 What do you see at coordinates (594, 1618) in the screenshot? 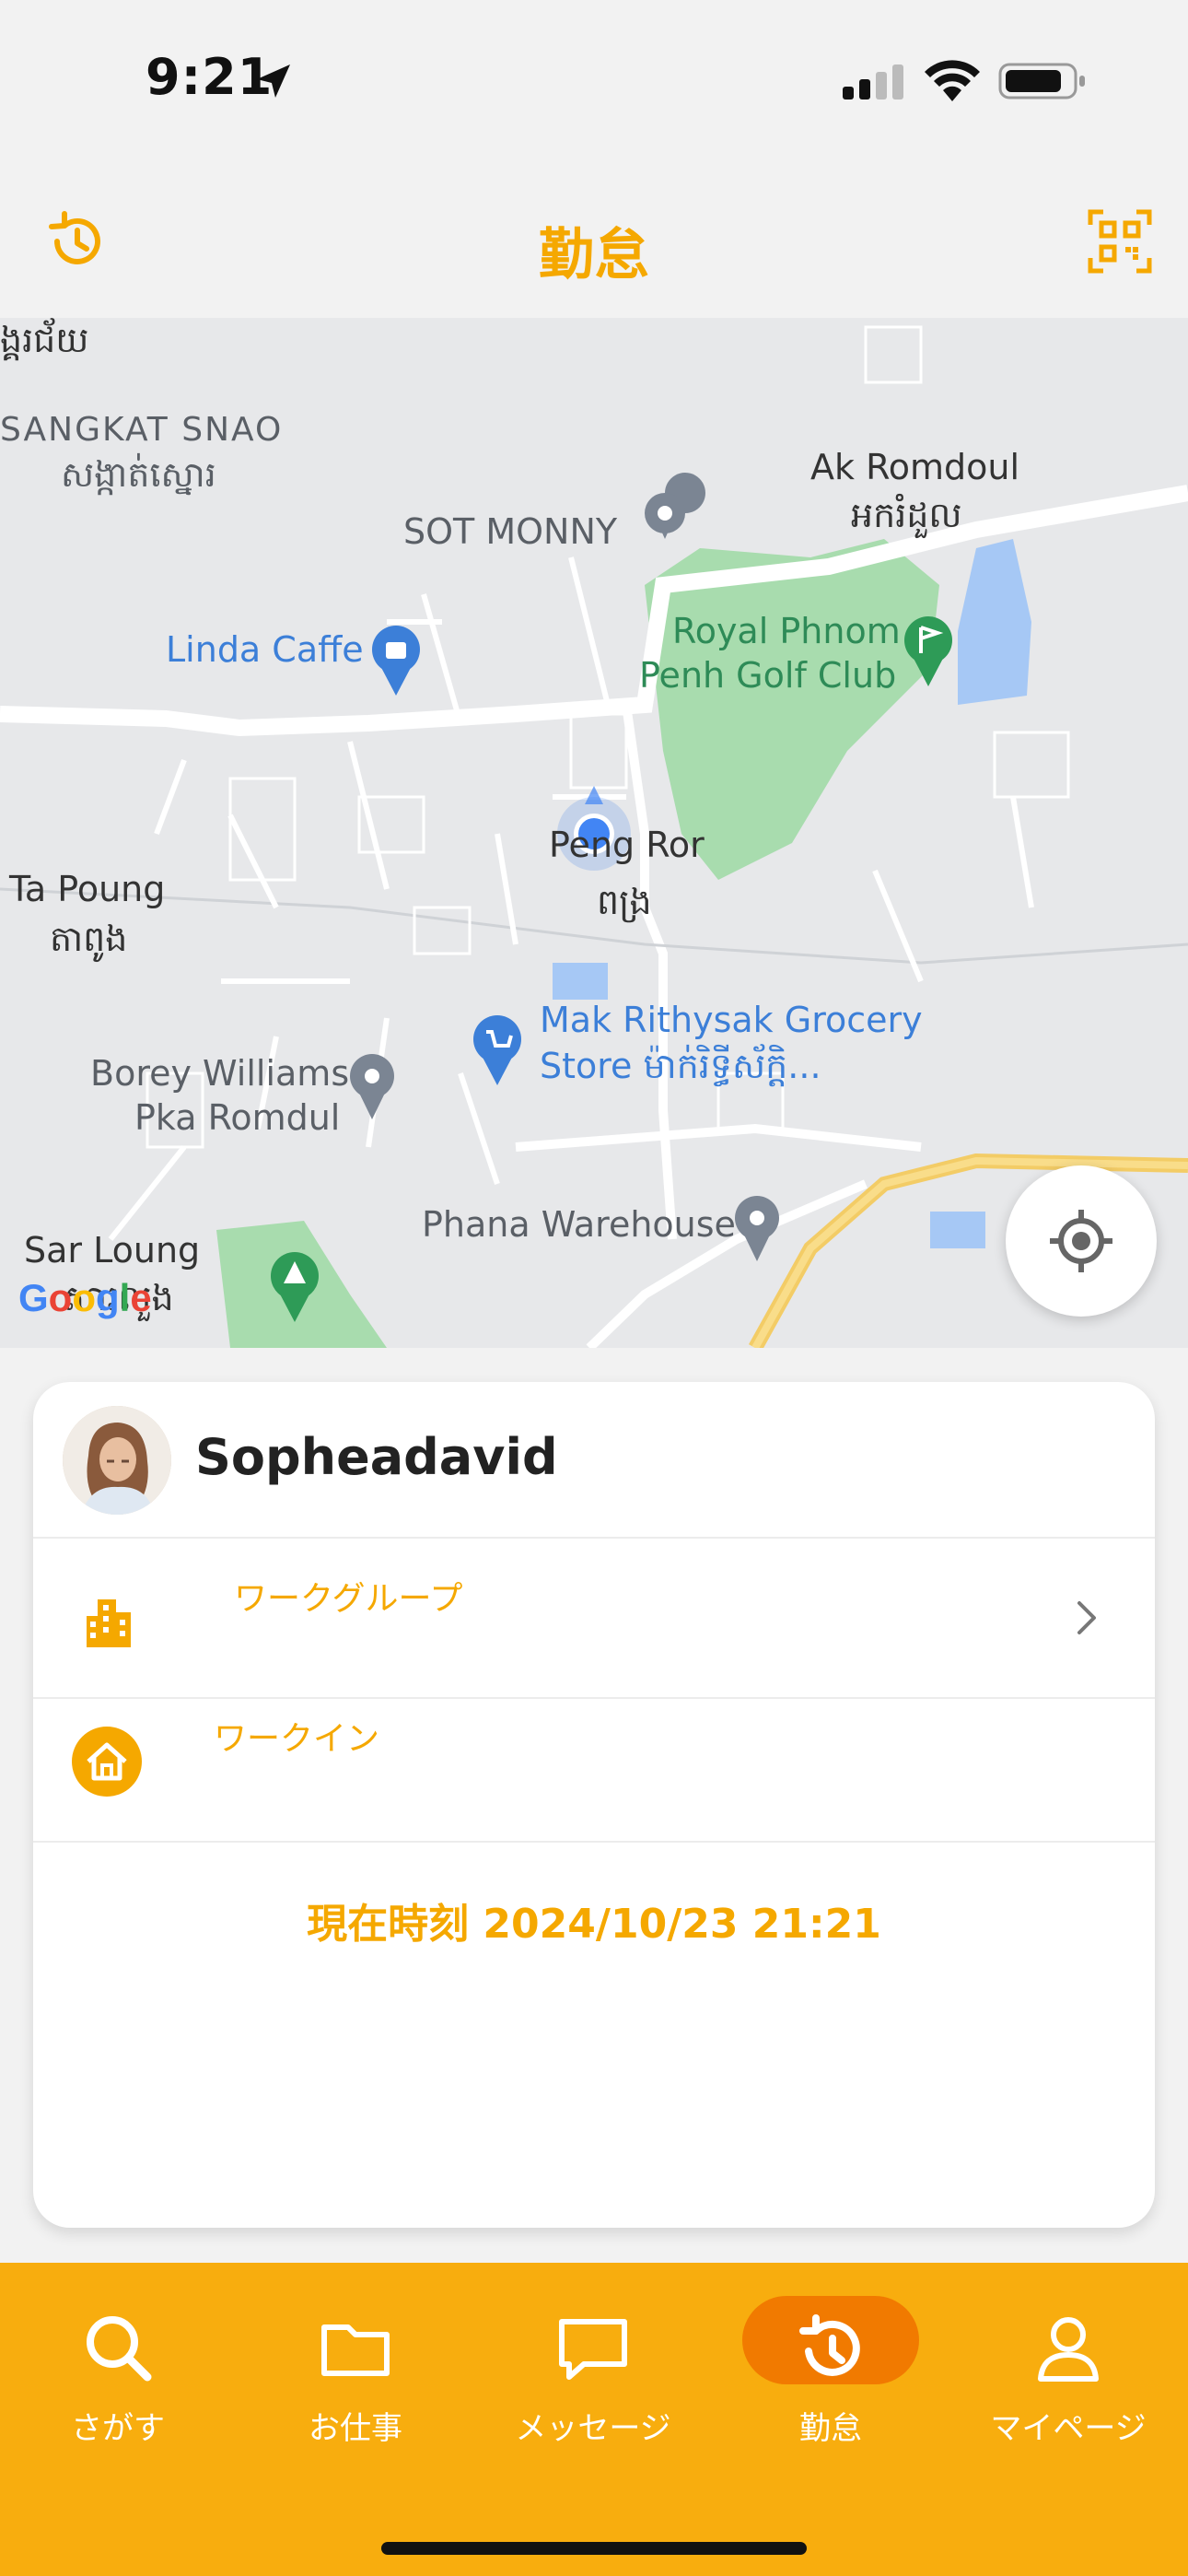
I see `workgroup-row: ワークグループ` at bounding box center [594, 1618].